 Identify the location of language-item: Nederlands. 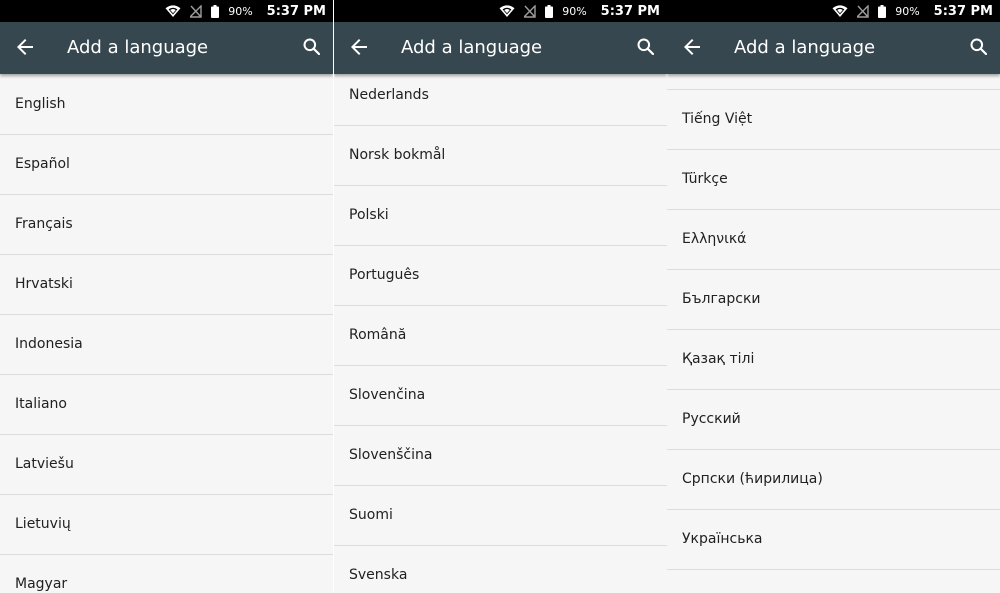
(500, 96).